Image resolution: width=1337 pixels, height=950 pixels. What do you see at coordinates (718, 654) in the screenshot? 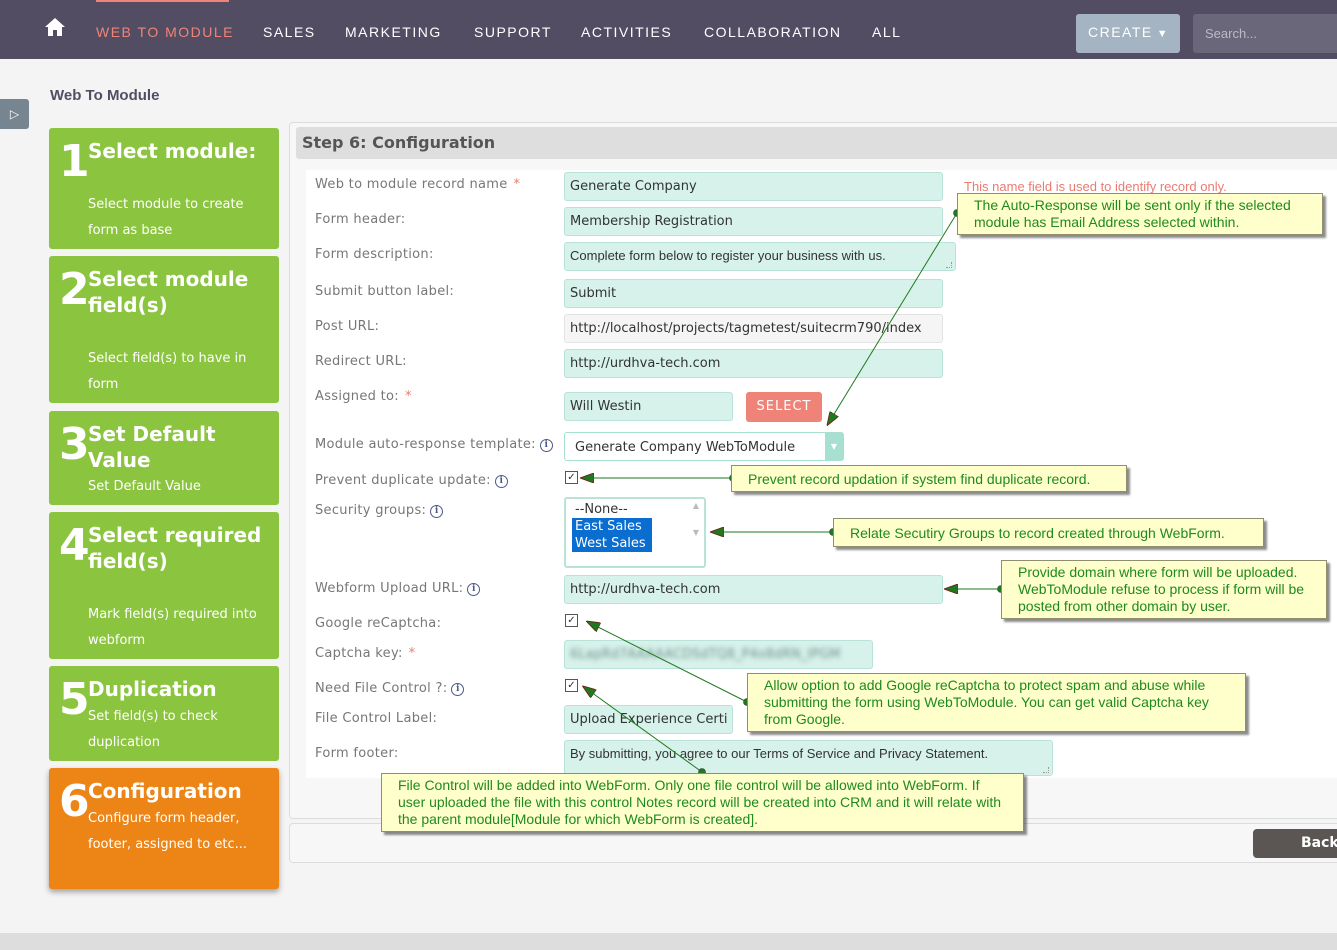
I see `captcha-key-input: 6LapRd7AAAAACDSdTQ8_P4o8dRN_IPGM` at bounding box center [718, 654].